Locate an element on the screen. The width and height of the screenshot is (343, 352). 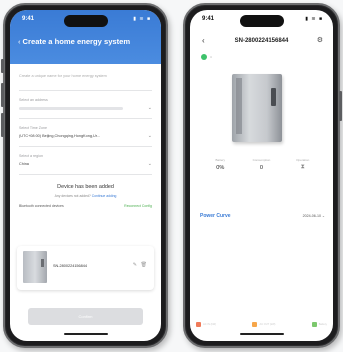
device-added-title: Device has been added is located at coordinates (85, 187).